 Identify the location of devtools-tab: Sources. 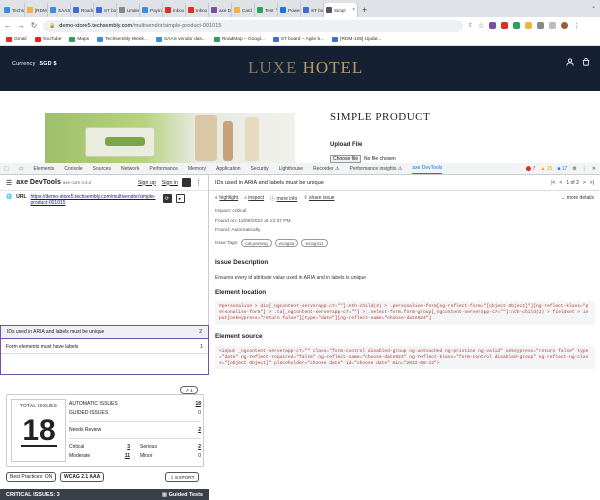
(102, 169).